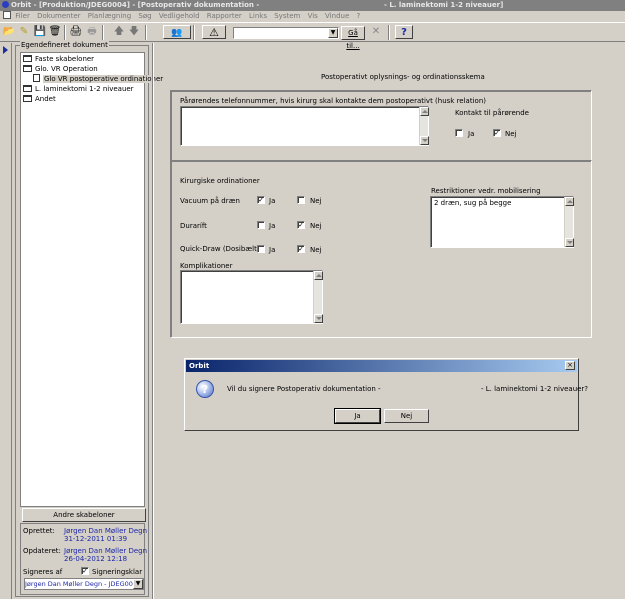 The height and width of the screenshot is (599, 625). What do you see at coordinates (511, 134) in the screenshot?
I see `contact-nej-label: Nej` at bounding box center [511, 134].